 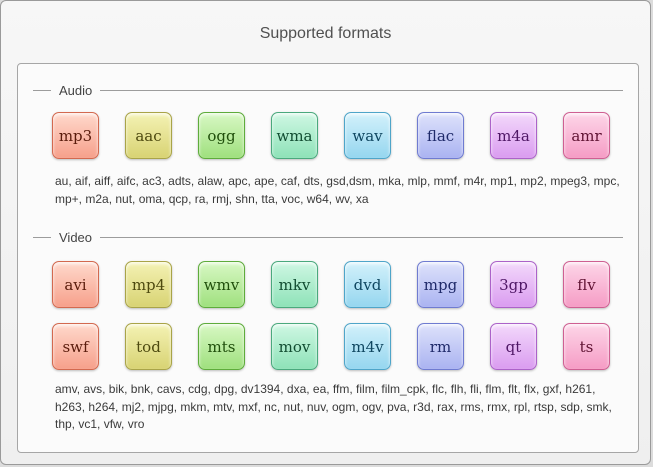 I want to click on format-badge-aac: aac, so click(x=148, y=135).